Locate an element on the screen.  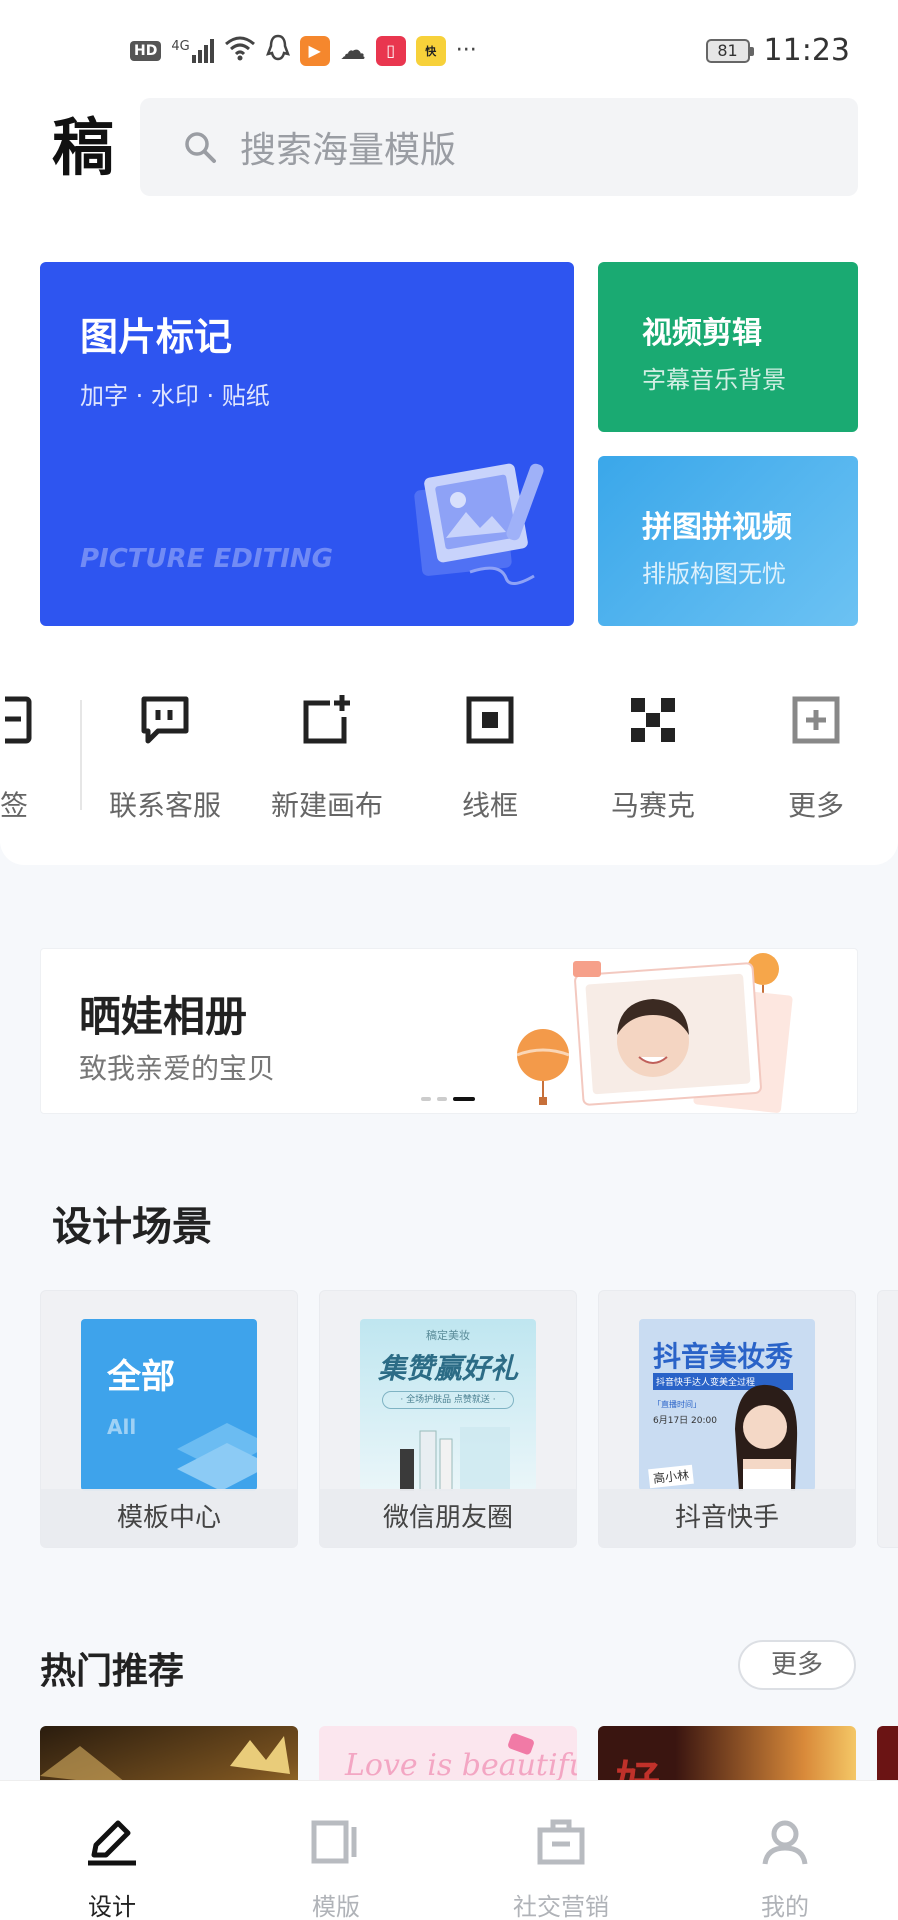
tool-mosaic: 马赛克 is located at coordinates (653, 757).